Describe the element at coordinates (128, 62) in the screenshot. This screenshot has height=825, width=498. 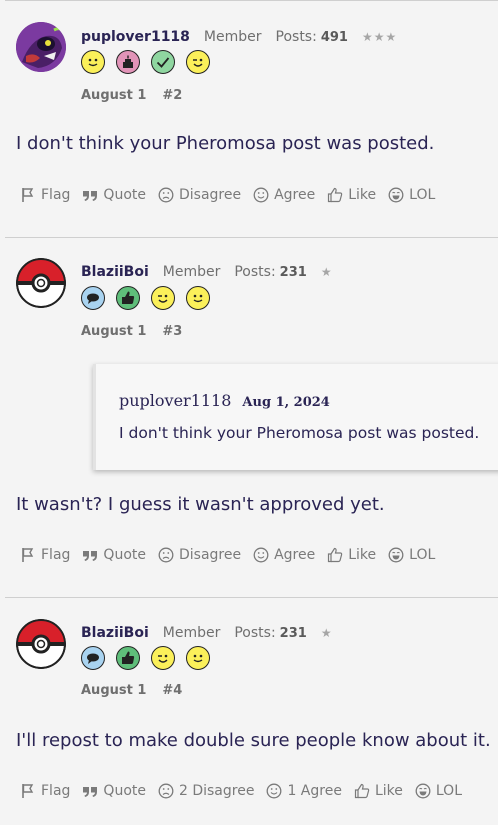
I see `cake-badge-icon` at that location.